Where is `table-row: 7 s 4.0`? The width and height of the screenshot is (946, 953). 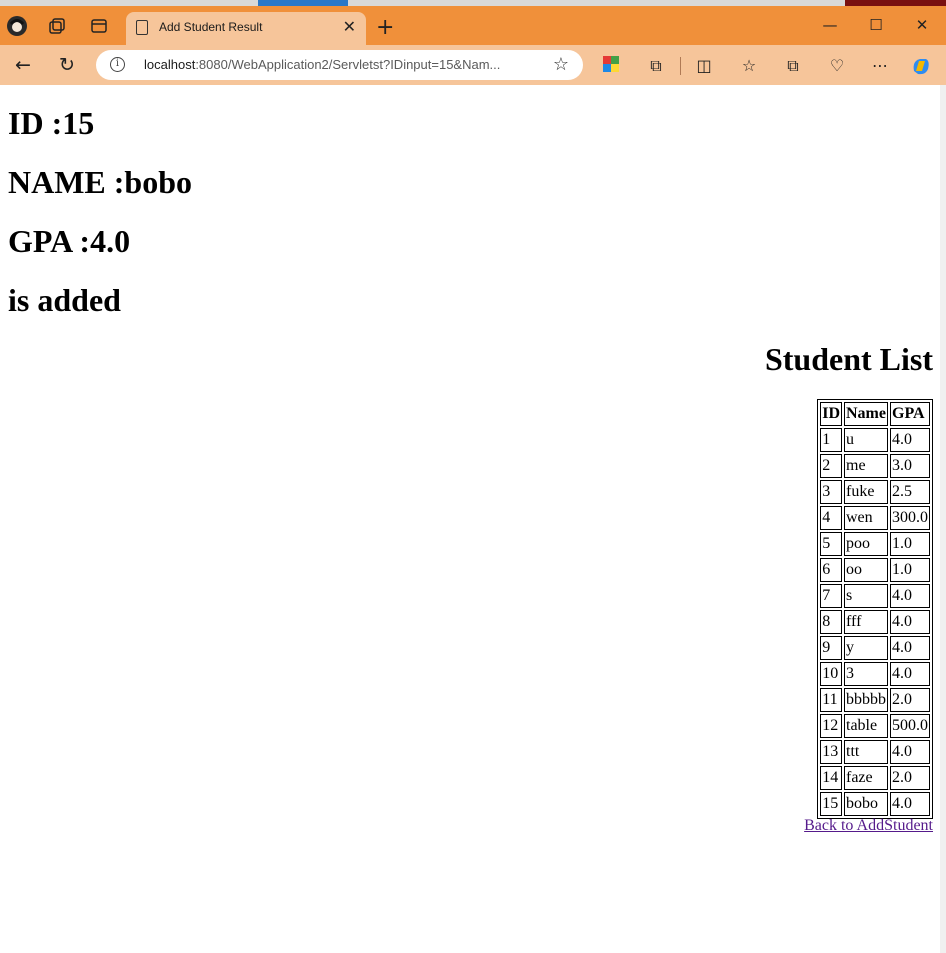
table-row: 7 s 4.0 is located at coordinates (875, 596).